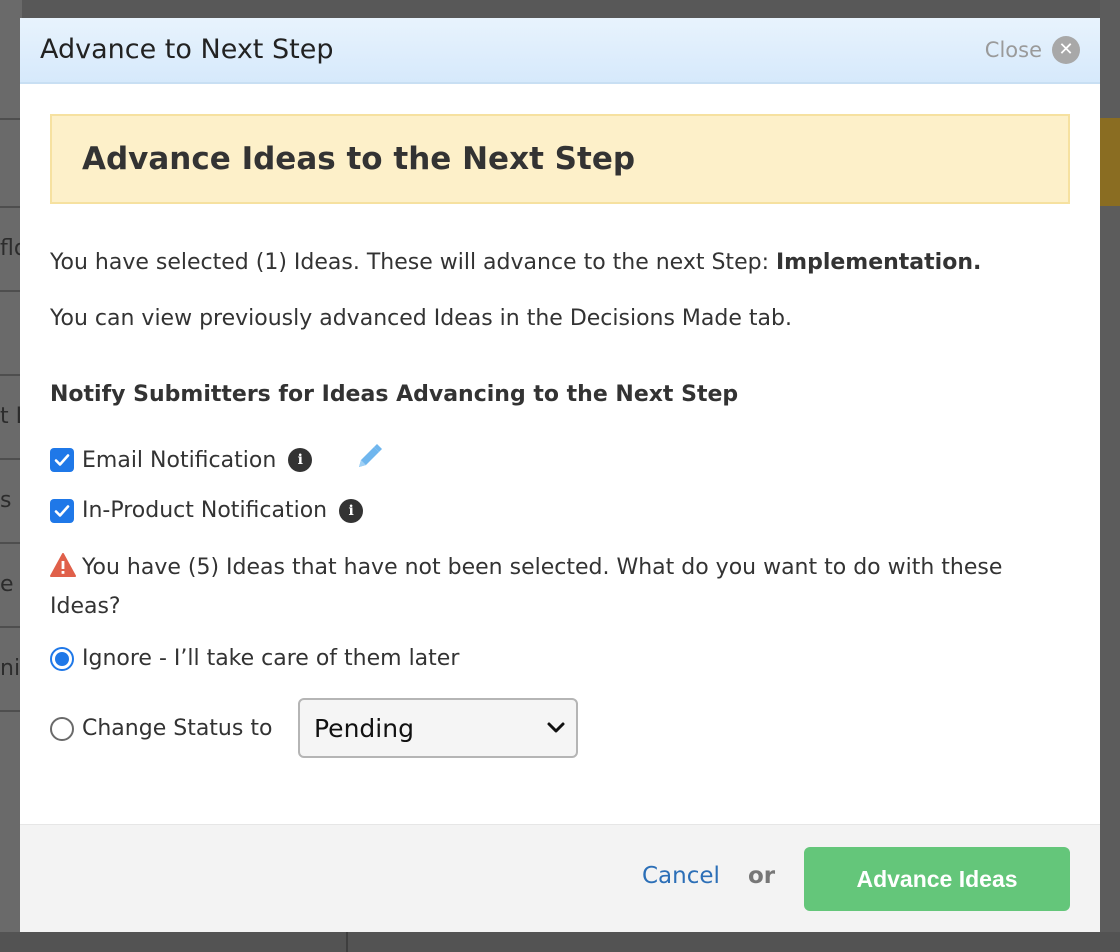 The image size is (1120, 952). Describe the element at coordinates (762, 876) in the screenshot. I see `or-separator: or` at that location.